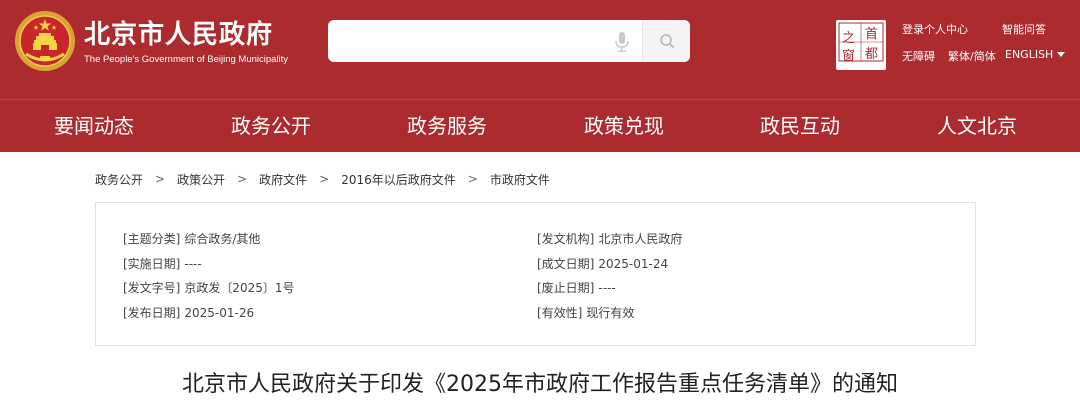  I want to click on meta-value: 现行有效, so click(610, 313).